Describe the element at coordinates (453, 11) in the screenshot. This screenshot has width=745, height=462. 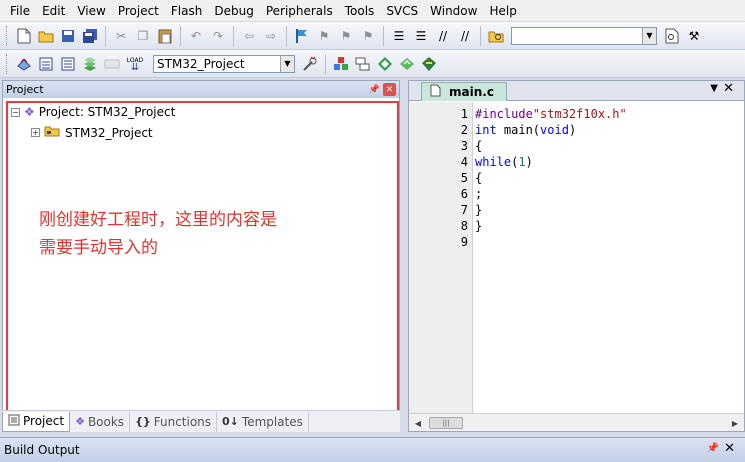
I see `menu-window: Window` at that location.